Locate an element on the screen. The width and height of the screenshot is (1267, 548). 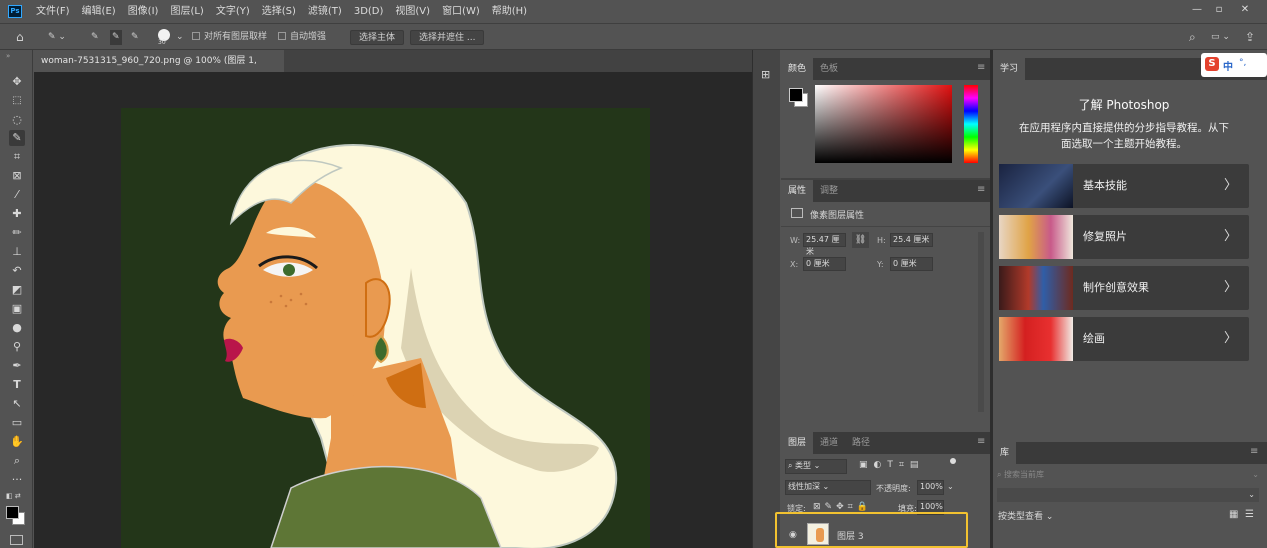
healing-brush-tool-icon: ✚ is located at coordinates (17, 214).